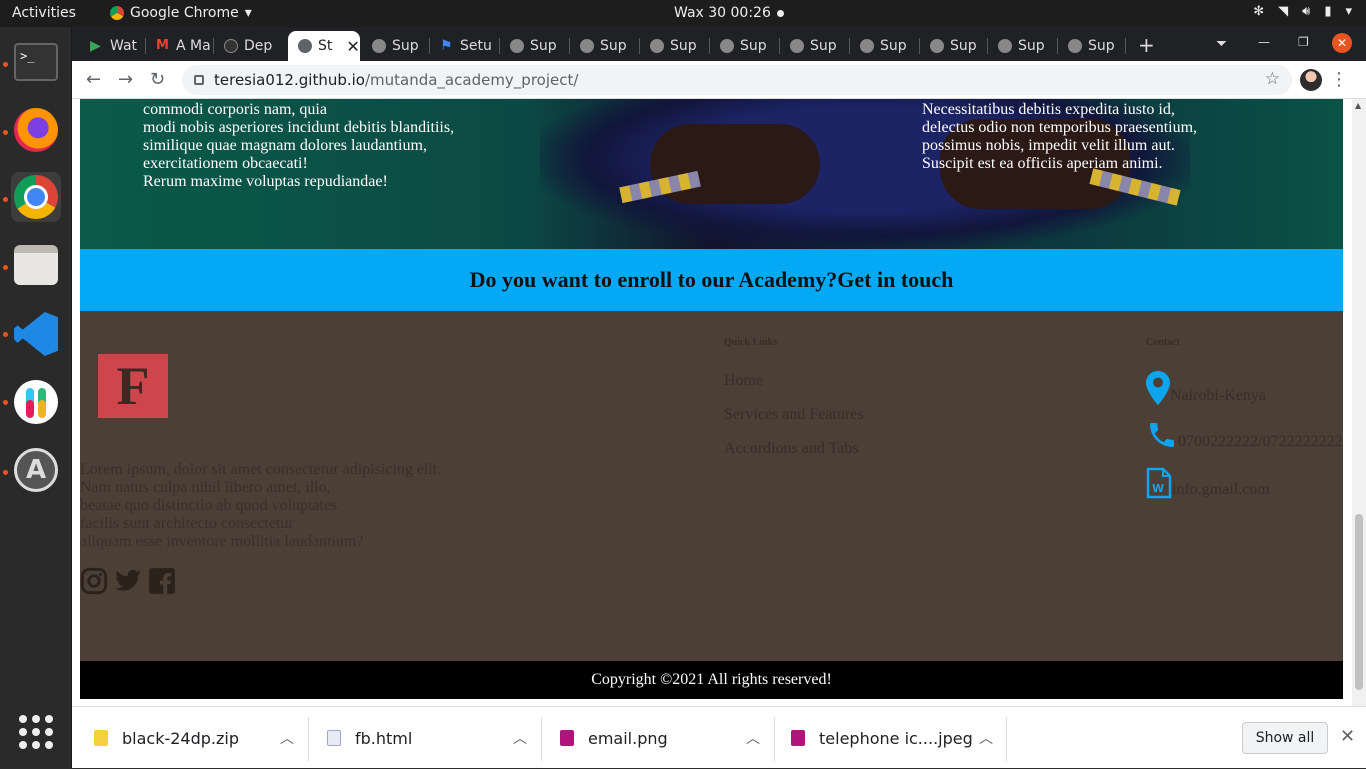  Describe the element at coordinates (225, 163) in the screenshot. I see `hero-line: exercitationem obcaecati!` at that location.